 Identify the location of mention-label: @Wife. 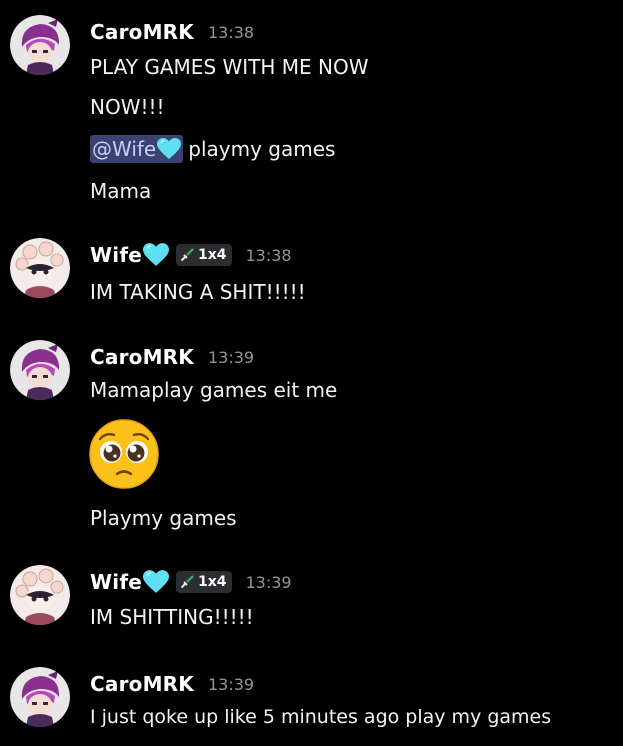
(124, 149).